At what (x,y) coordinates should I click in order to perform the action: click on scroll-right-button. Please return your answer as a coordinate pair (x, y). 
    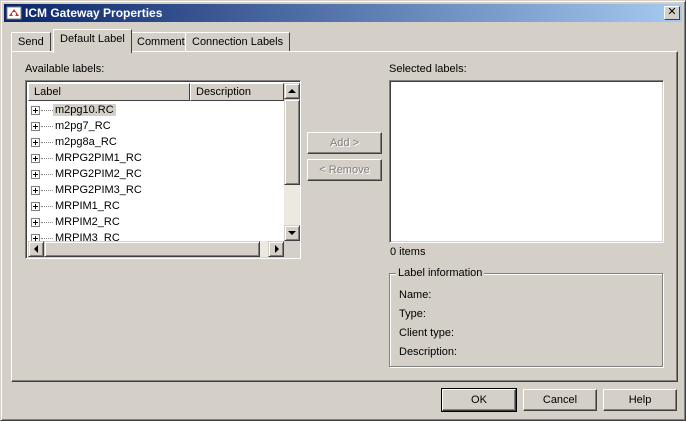
    Looking at the image, I should click on (276, 249).